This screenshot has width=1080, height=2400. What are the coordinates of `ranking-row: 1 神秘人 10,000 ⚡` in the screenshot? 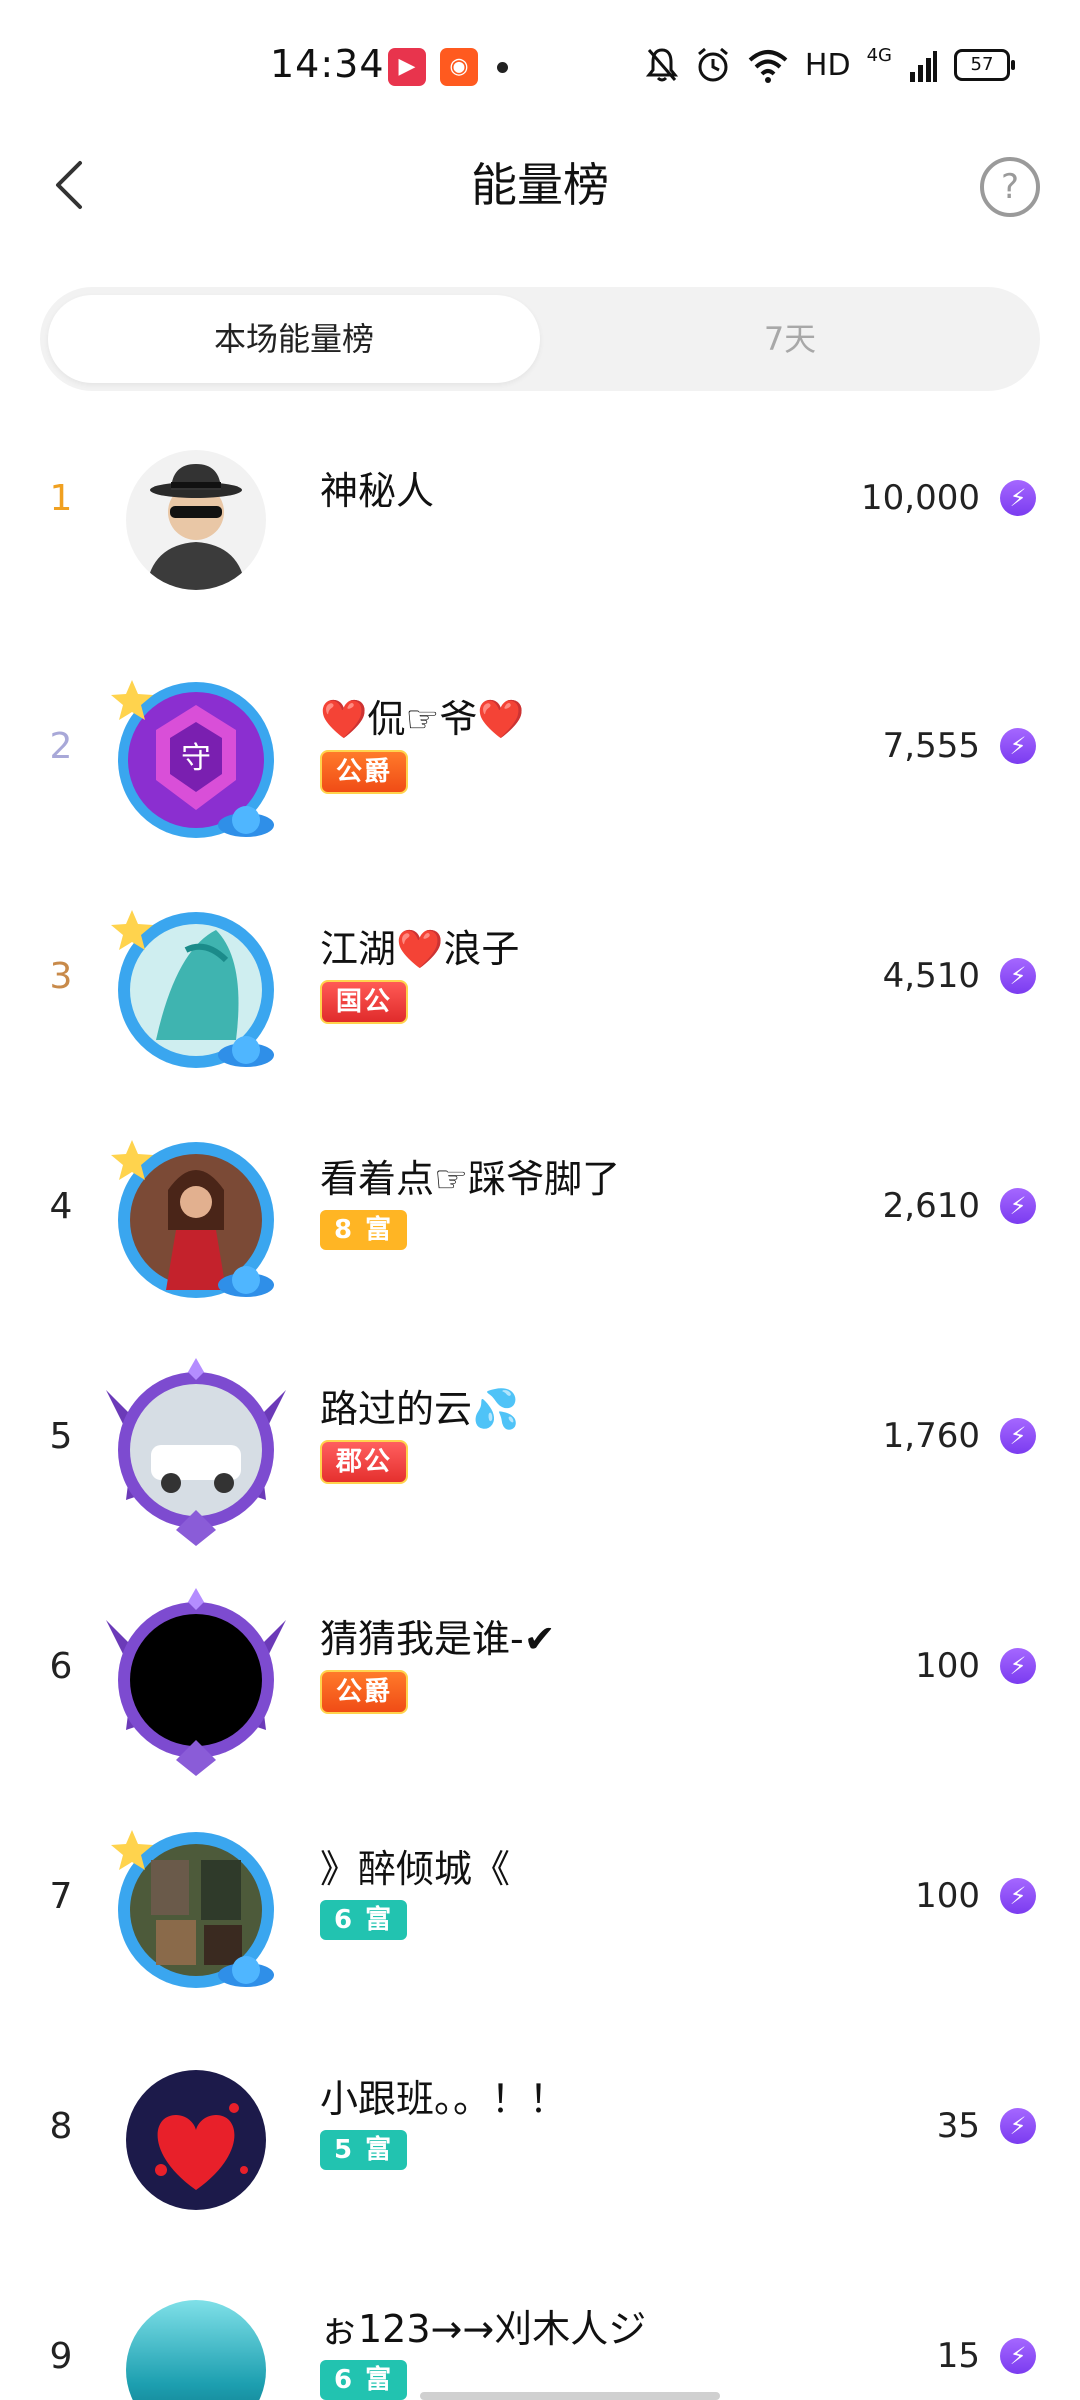 It's located at (540, 535).